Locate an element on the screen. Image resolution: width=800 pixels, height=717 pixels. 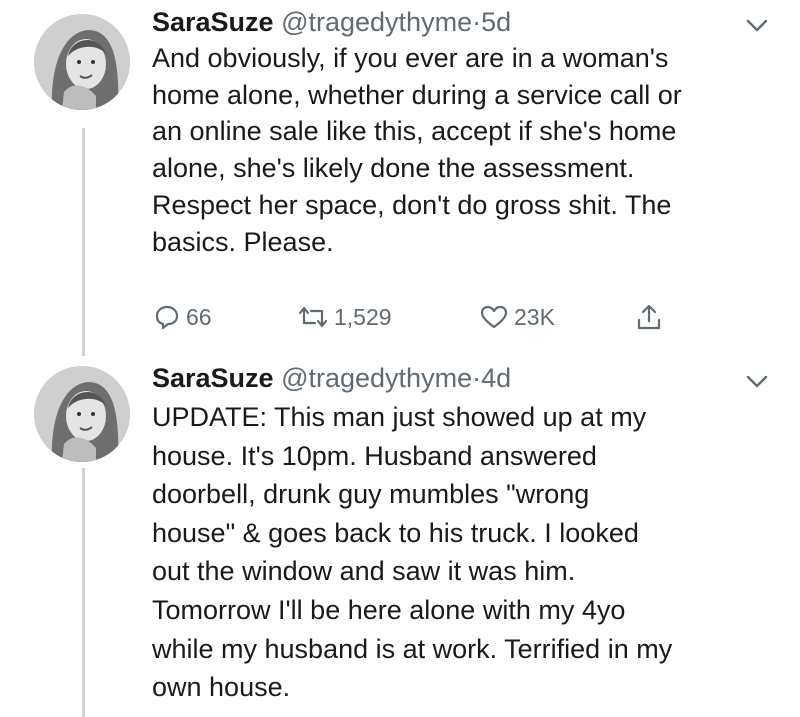
tweet-text-line: own house. is located at coordinates (221, 687).